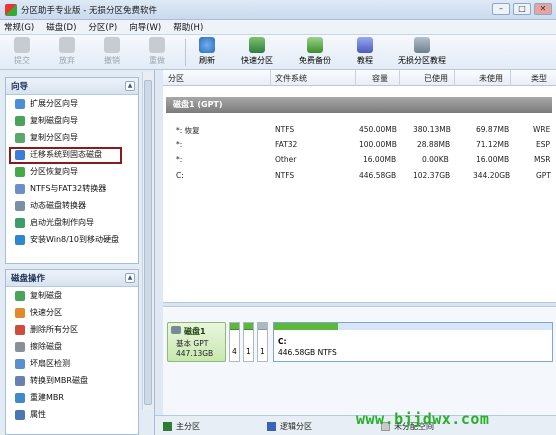  Describe the element at coordinates (157, 60) in the screenshot. I see `redo-label: 重做` at that location.